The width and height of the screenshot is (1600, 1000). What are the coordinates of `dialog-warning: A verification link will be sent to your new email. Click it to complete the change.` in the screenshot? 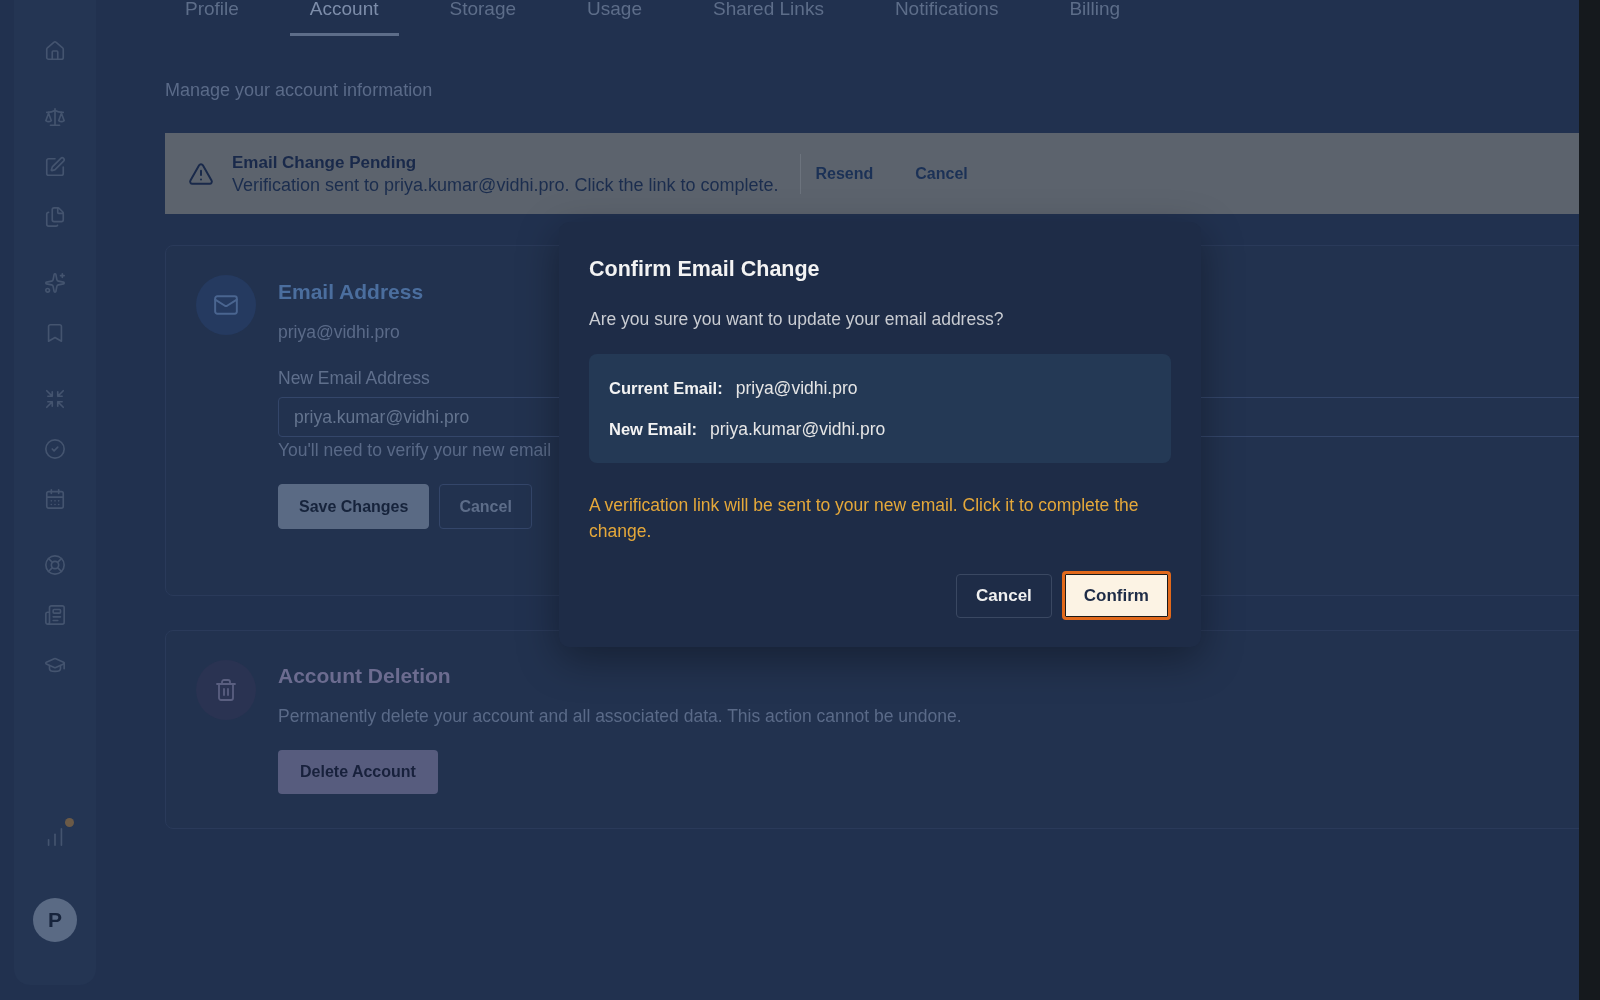 It's located at (864, 518).